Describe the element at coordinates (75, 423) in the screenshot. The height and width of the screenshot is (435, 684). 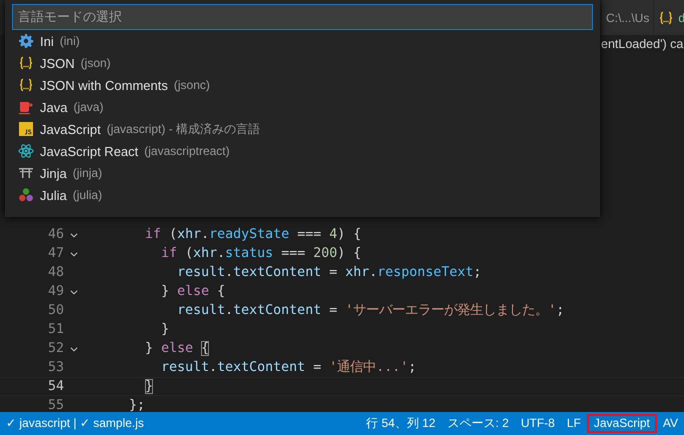
I see `status-item: ✓ javascript | ✓ sample.js` at that location.